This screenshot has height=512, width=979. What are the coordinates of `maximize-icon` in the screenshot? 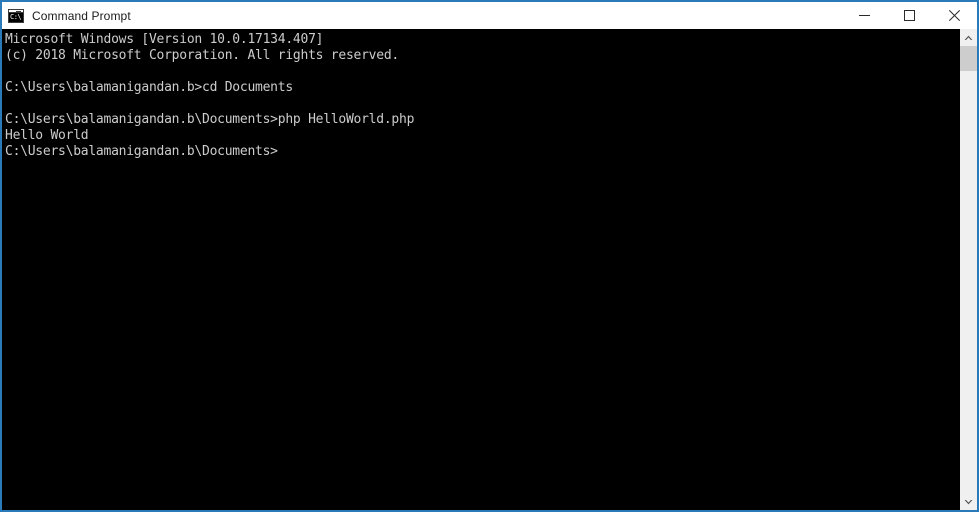 It's located at (909, 15).